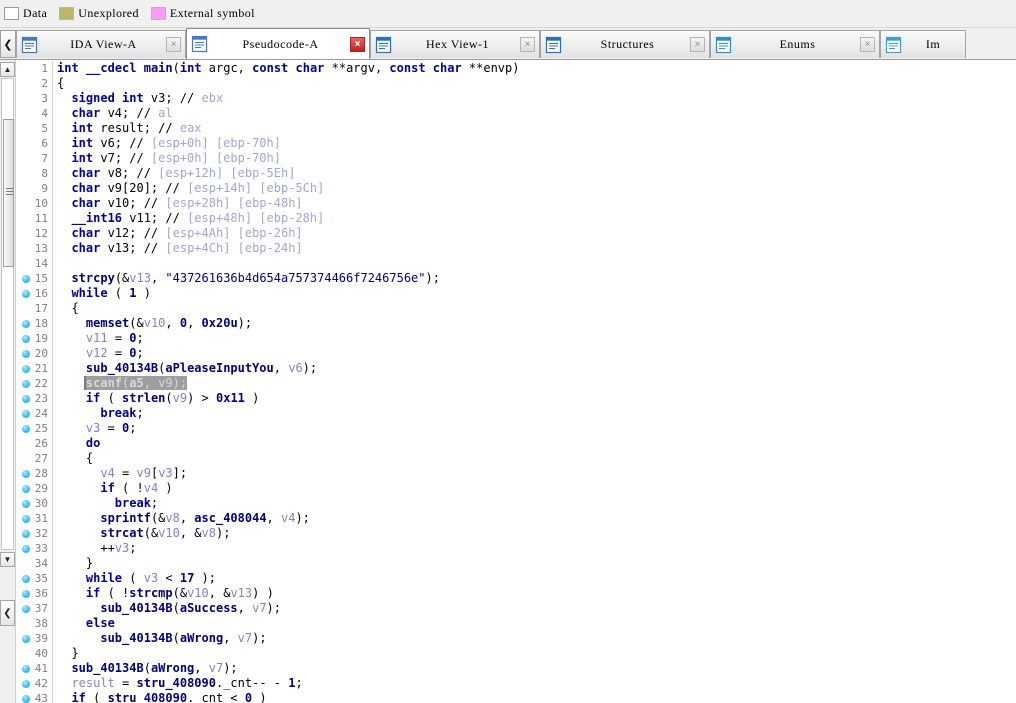 The height and width of the screenshot is (703, 1016). Describe the element at coordinates (516, 428) in the screenshot. I see `code-line: 25 v3 = 0;` at that location.